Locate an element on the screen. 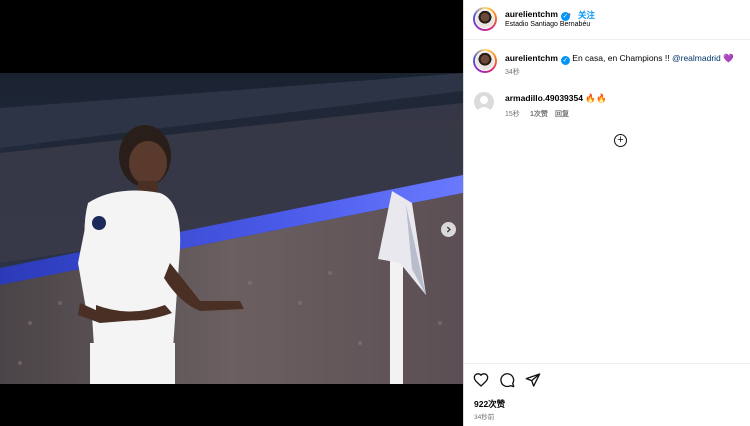 The height and width of the screenshot is (426, 750). post-time: 34秒前 is located at coordinates (484, 416).